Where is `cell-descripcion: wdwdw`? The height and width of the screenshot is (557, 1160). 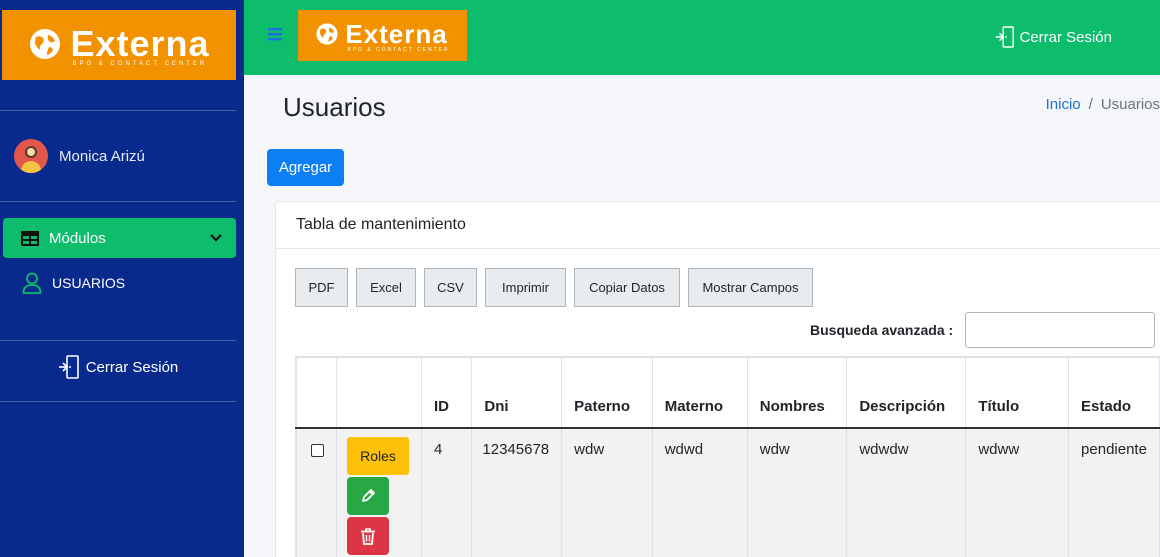 cell-descripcion: wdwdw is located at coordinates (906, 492).